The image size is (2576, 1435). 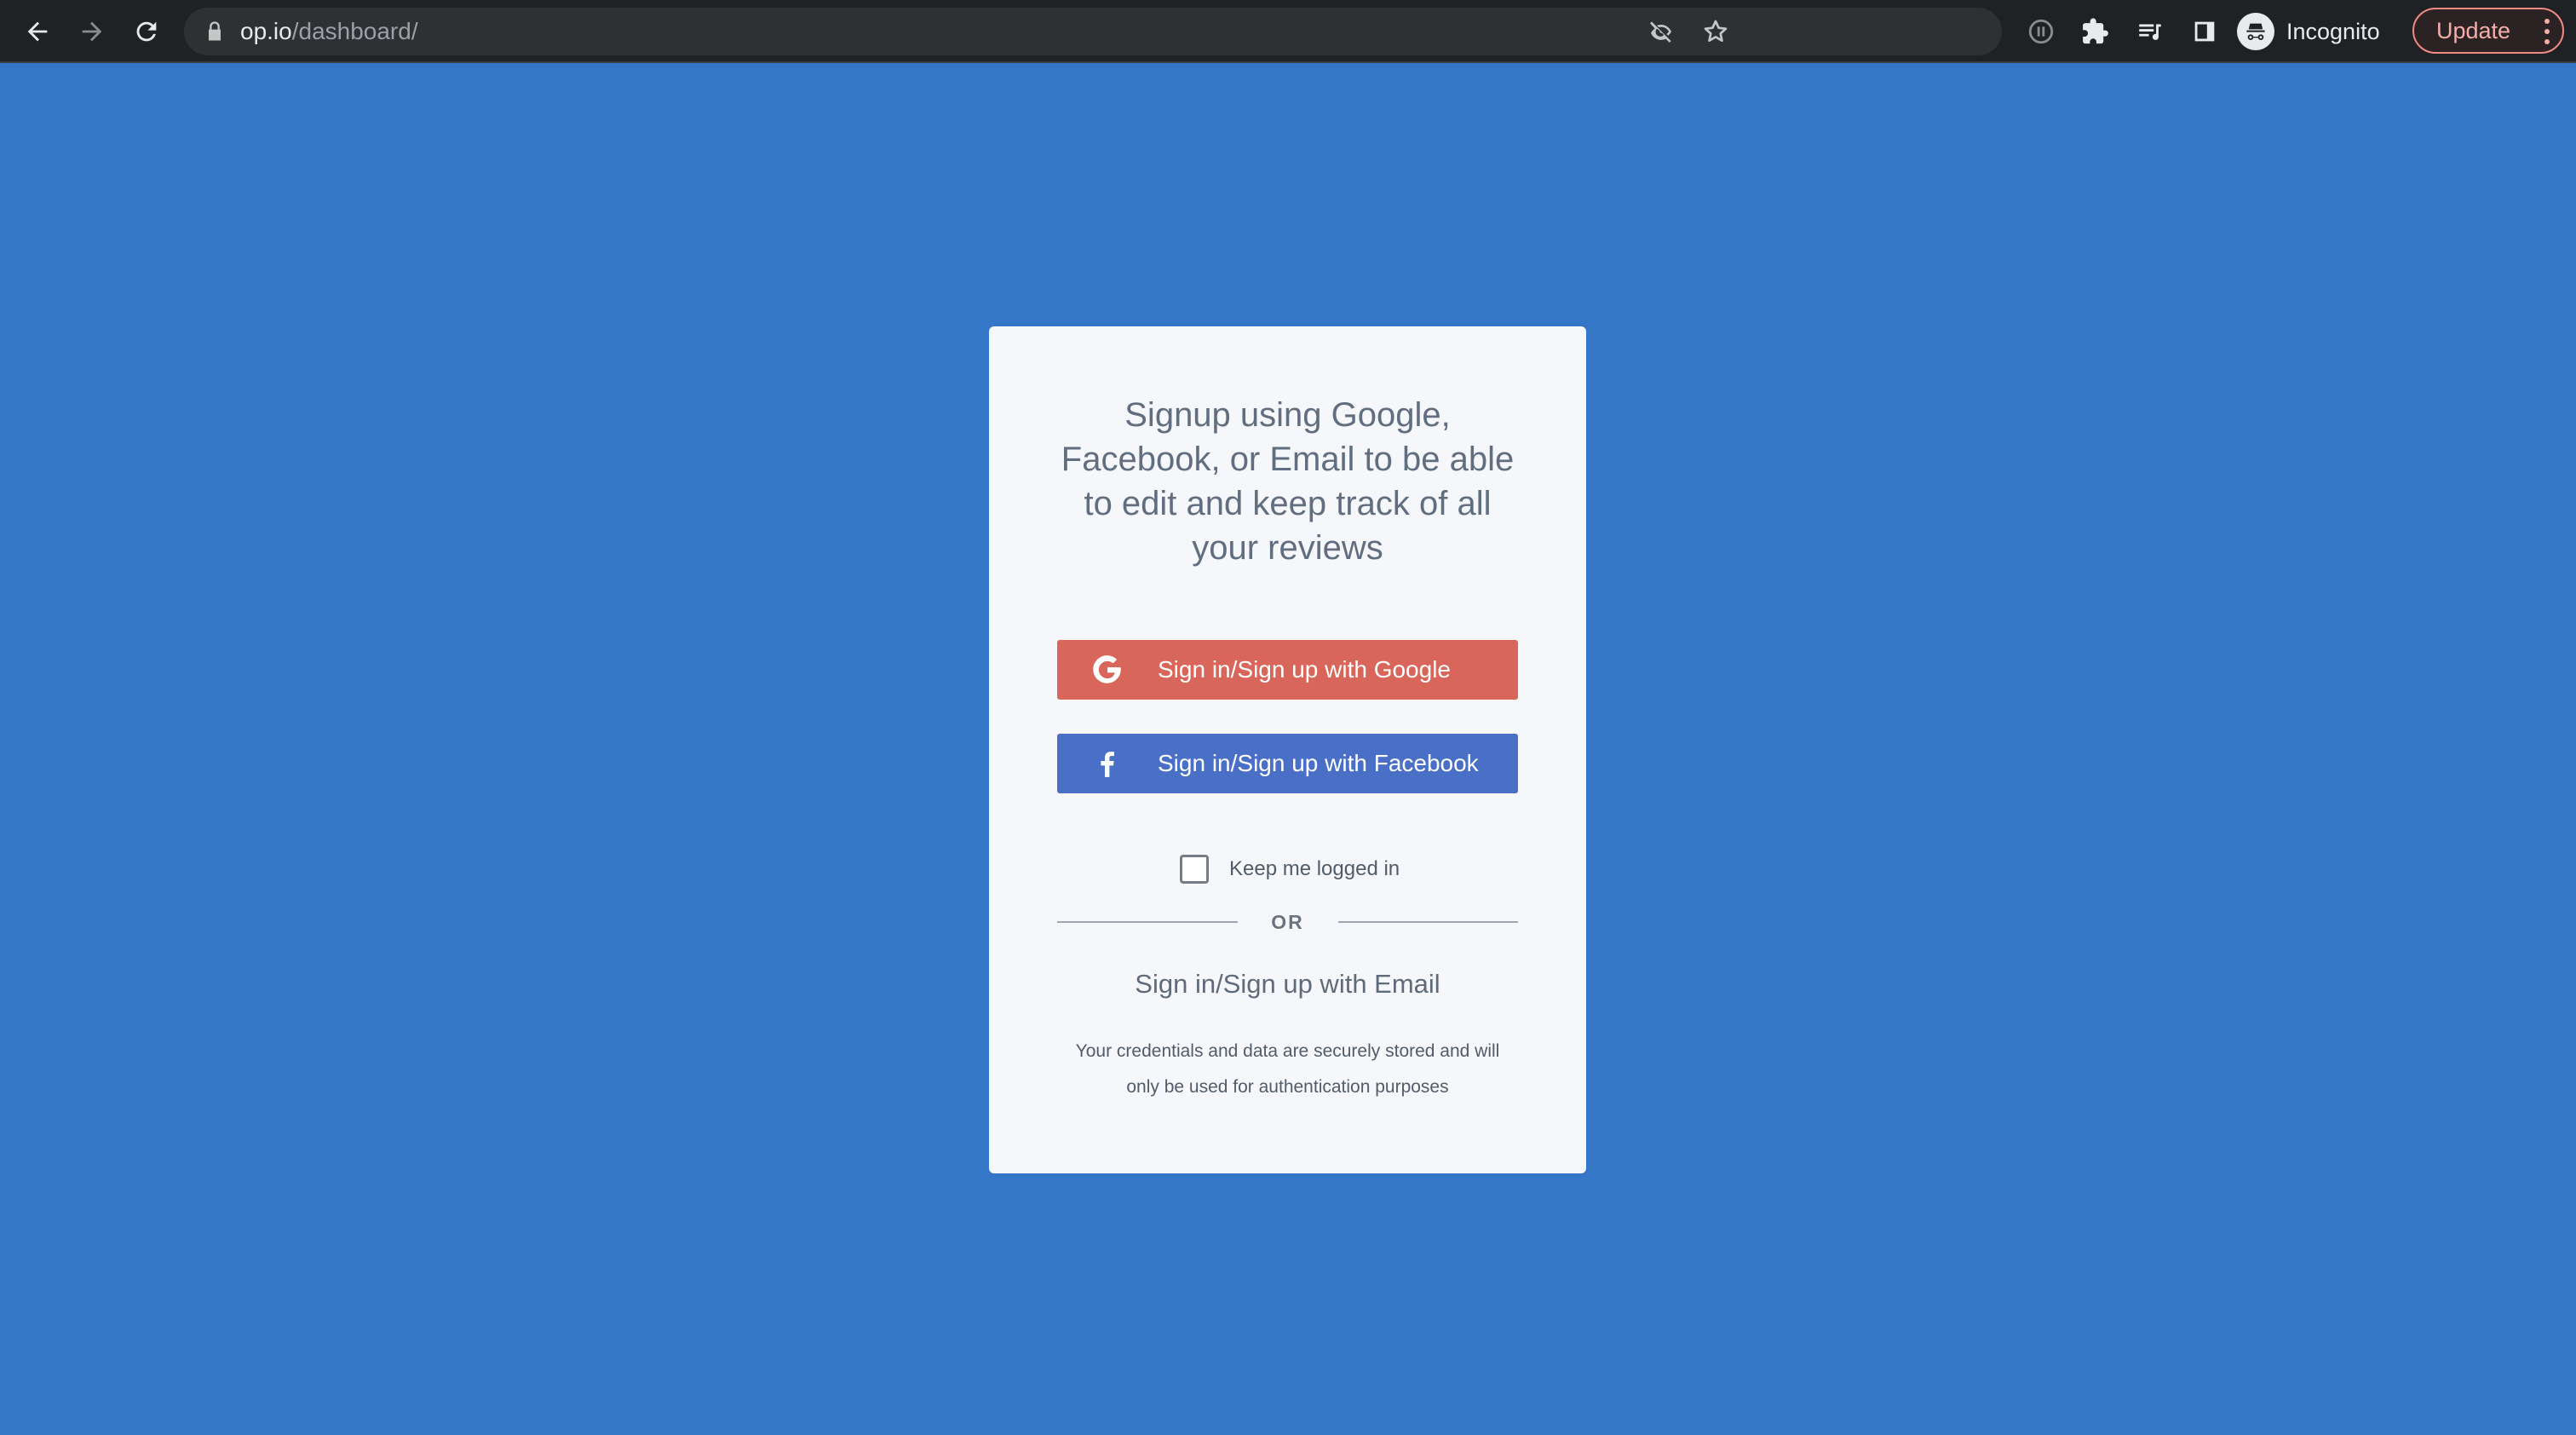 I want to click on divider-line-left, so click(x=1148, y=922).